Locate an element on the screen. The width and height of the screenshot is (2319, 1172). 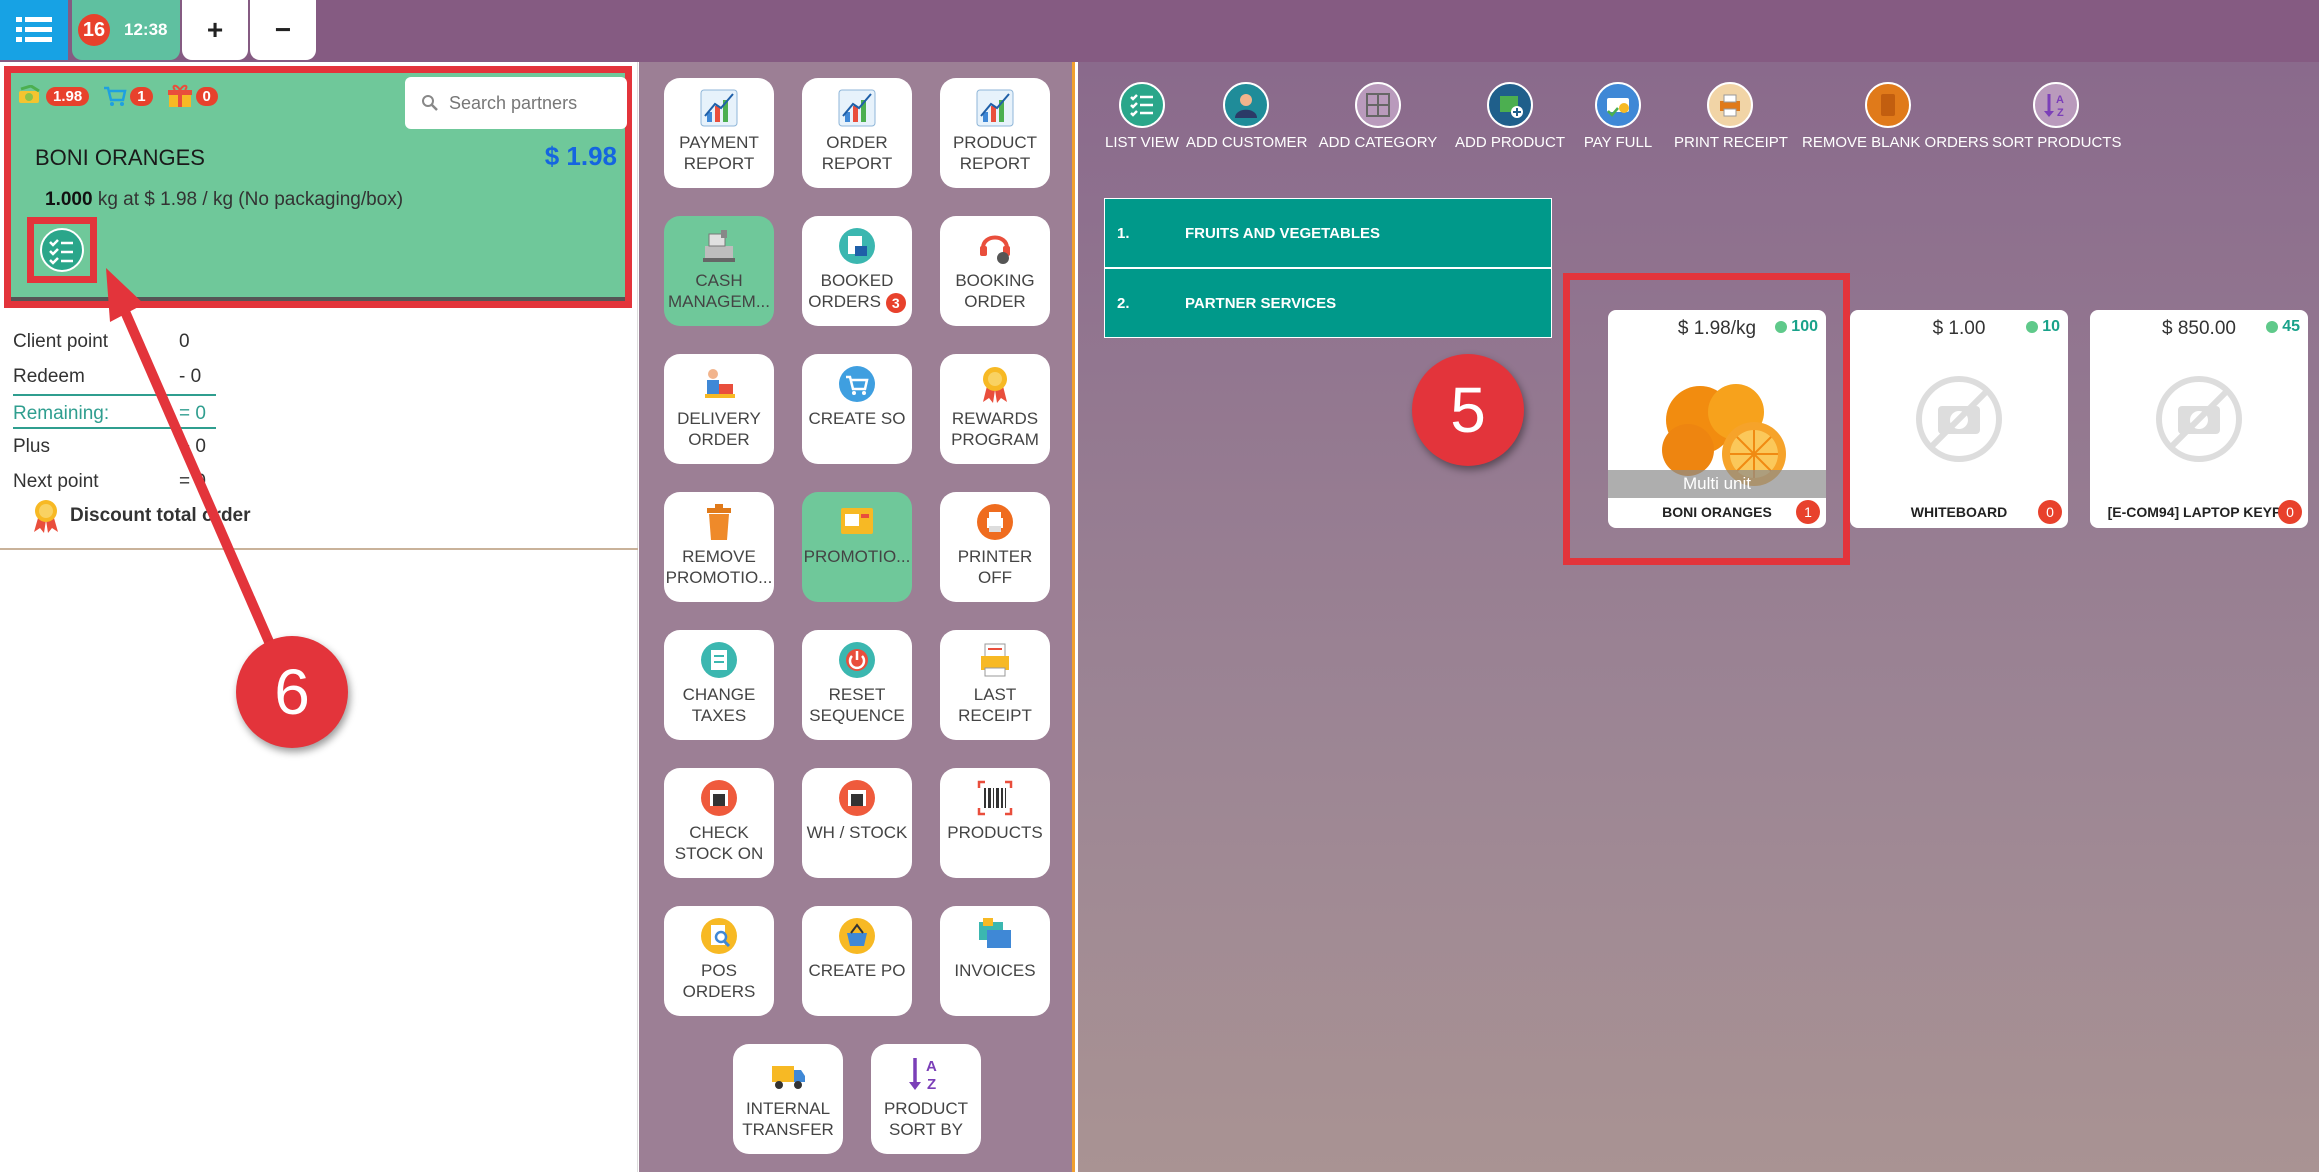
step-marker-6: 6 is located at coordinates (292, 692).